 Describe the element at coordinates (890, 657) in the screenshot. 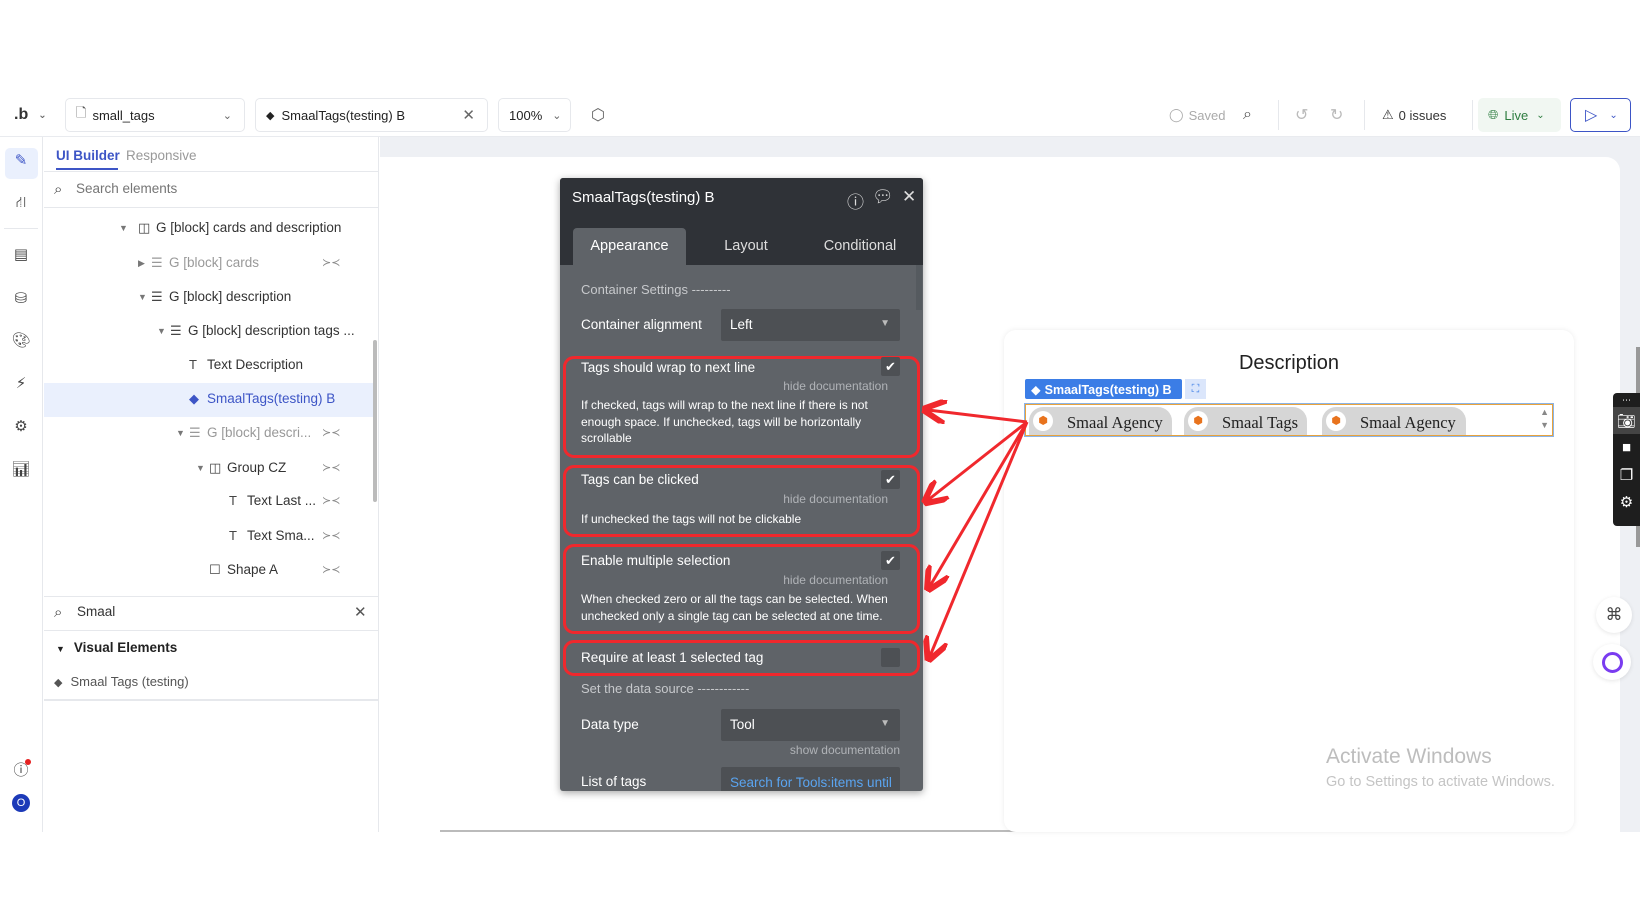

I see `require-selection-checkbox` at that location.